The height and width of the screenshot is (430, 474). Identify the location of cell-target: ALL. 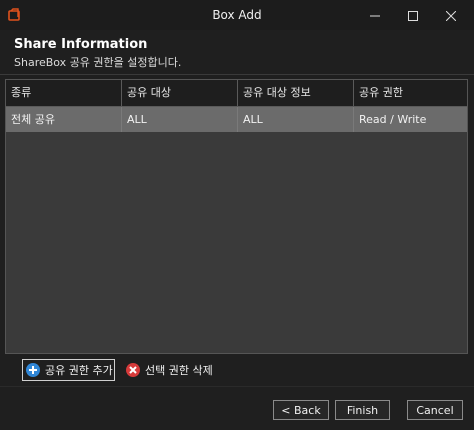
(180, 119).